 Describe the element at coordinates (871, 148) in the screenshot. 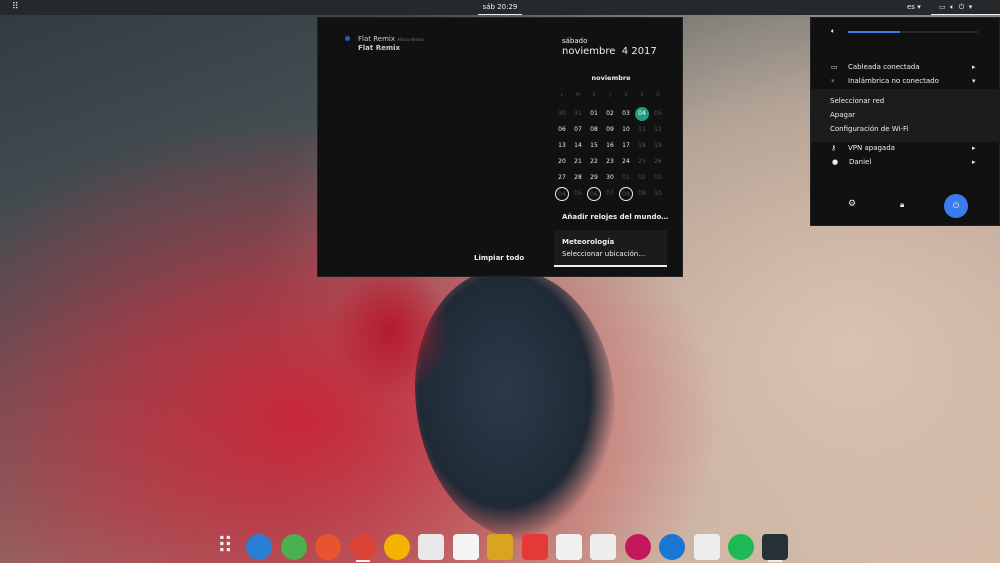

I see `vpn-menu-item: VPN apagada` at that location.